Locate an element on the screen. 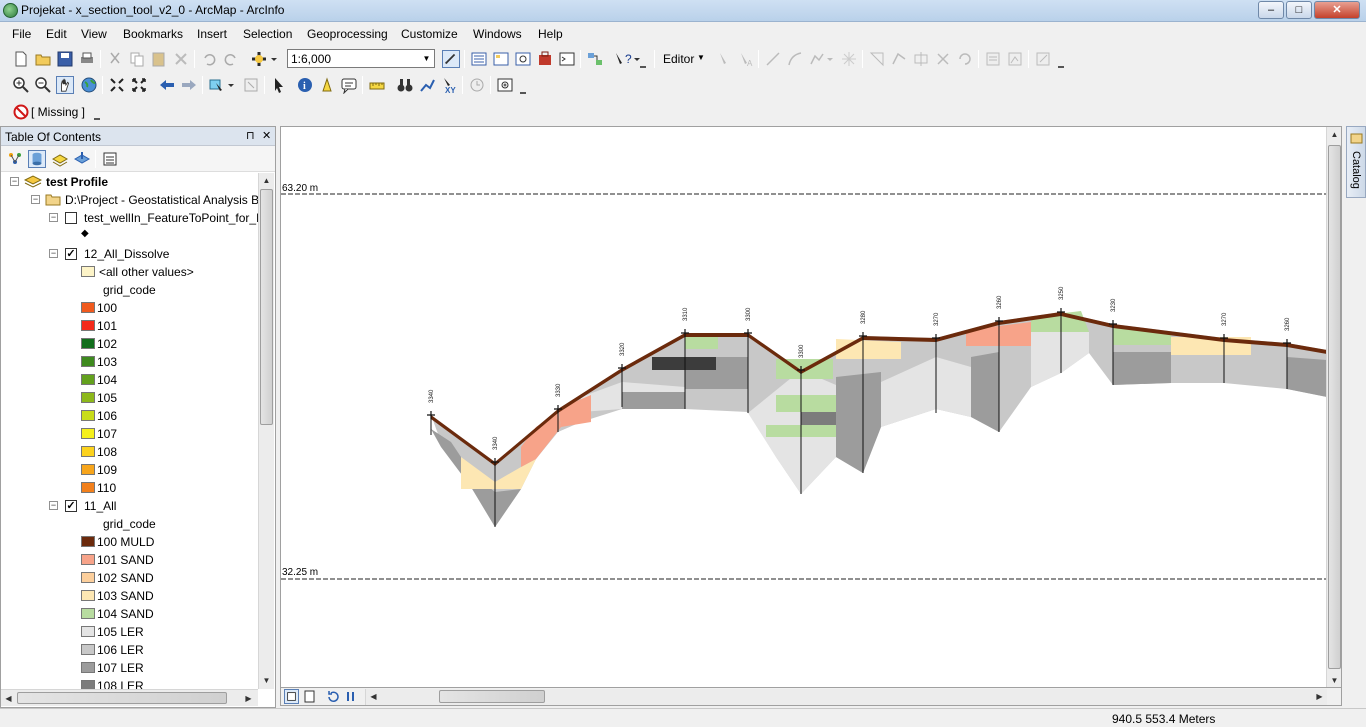  toc-layer-item: − ✓ 12_All_Dissolve is located at coordinates (129, 254).